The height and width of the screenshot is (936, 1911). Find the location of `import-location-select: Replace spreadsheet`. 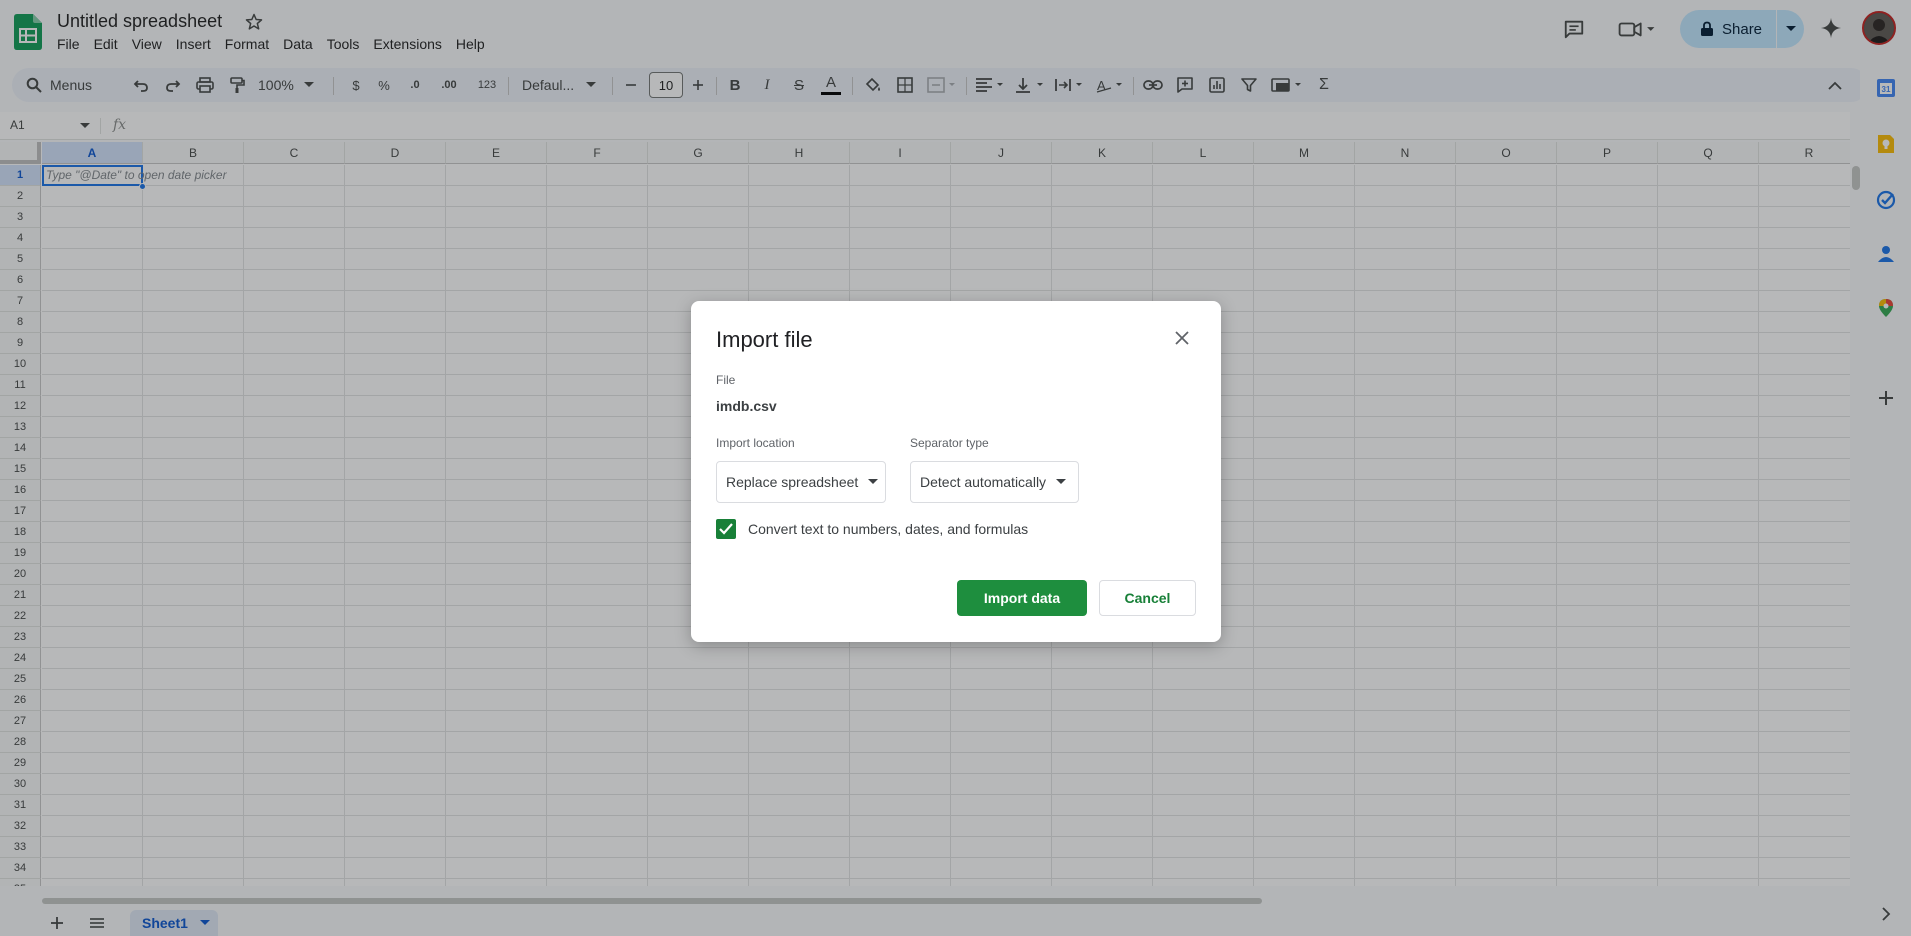

import-location-select: Replace spreadsheet is located at coordinates (801, 482).